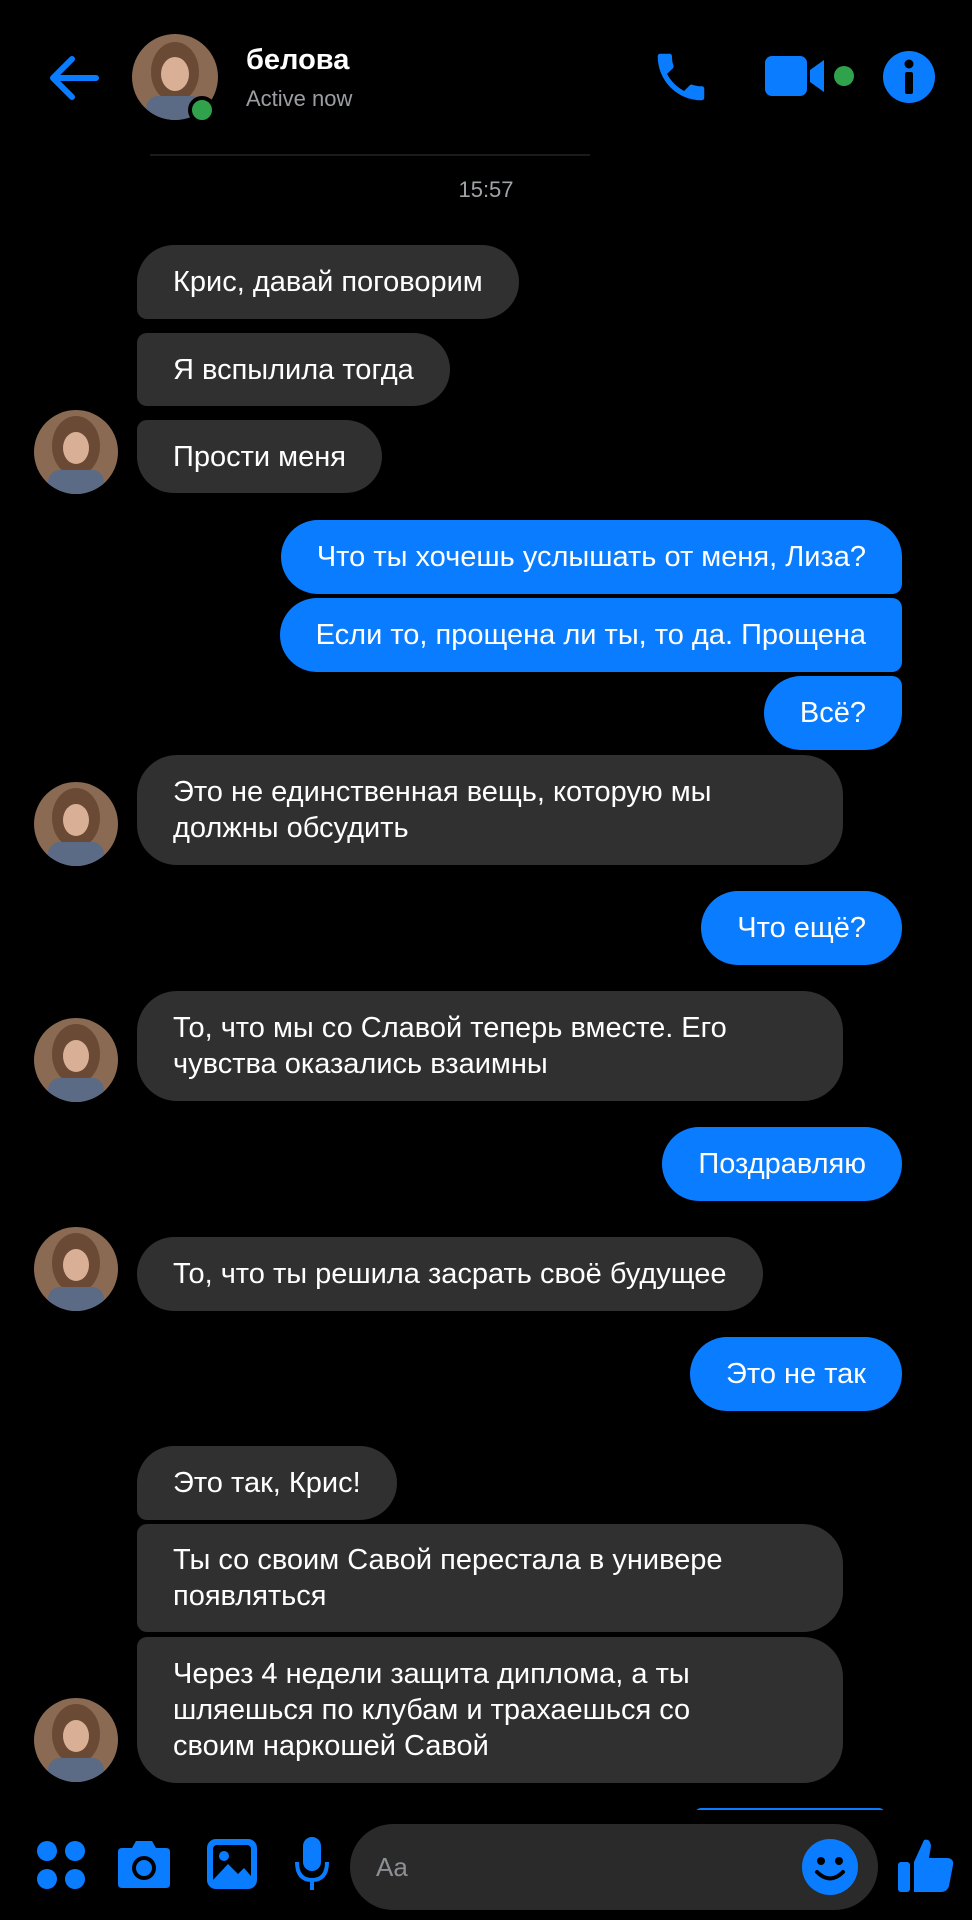  I want to click on voice-message-button, so click(312, 1865).